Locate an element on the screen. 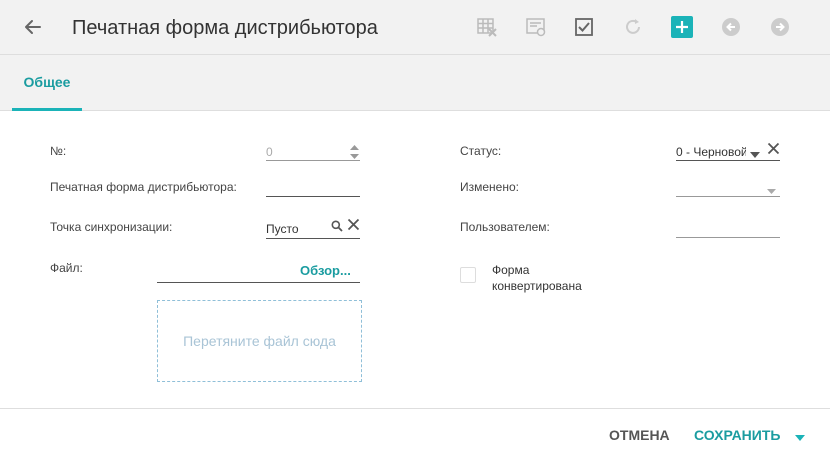 This screenshot has height=456, width=830. changed-field is located at coordinates (728, 196).